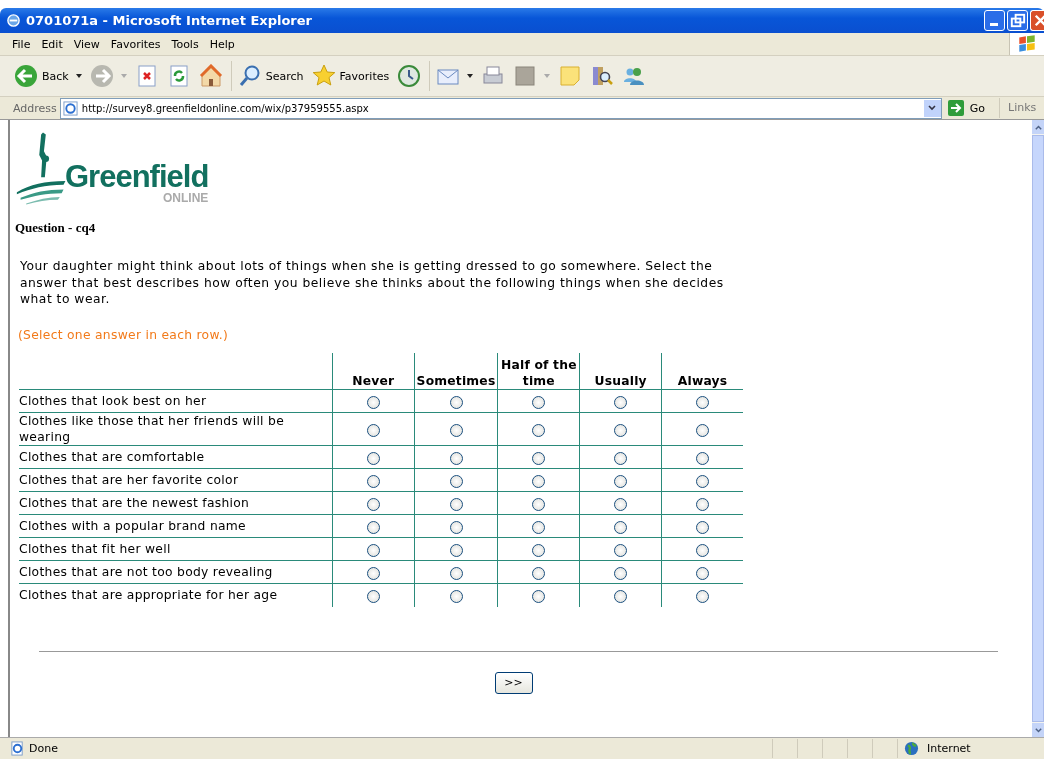 This screenshot has width=1044, height=759. I want to click on clock-icon, so click(409, 76).